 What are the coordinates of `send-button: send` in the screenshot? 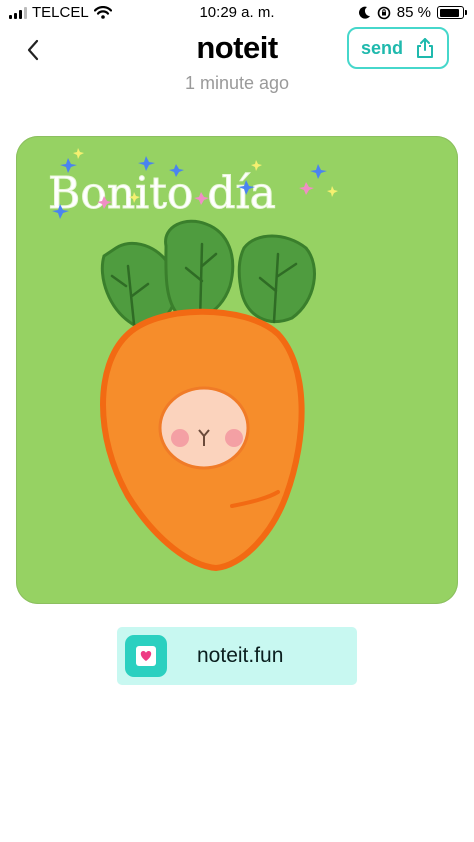 It's located at (398, 48).